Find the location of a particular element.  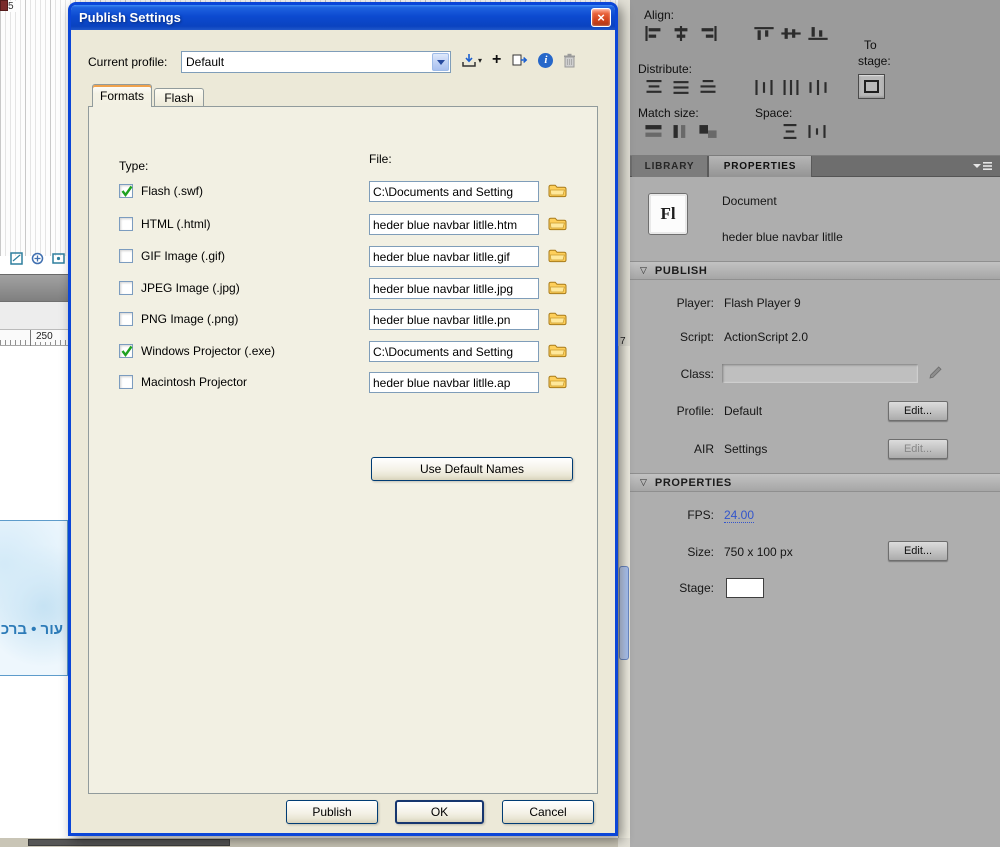

dropdown-arrow-button is located at coordinates (440, 62).